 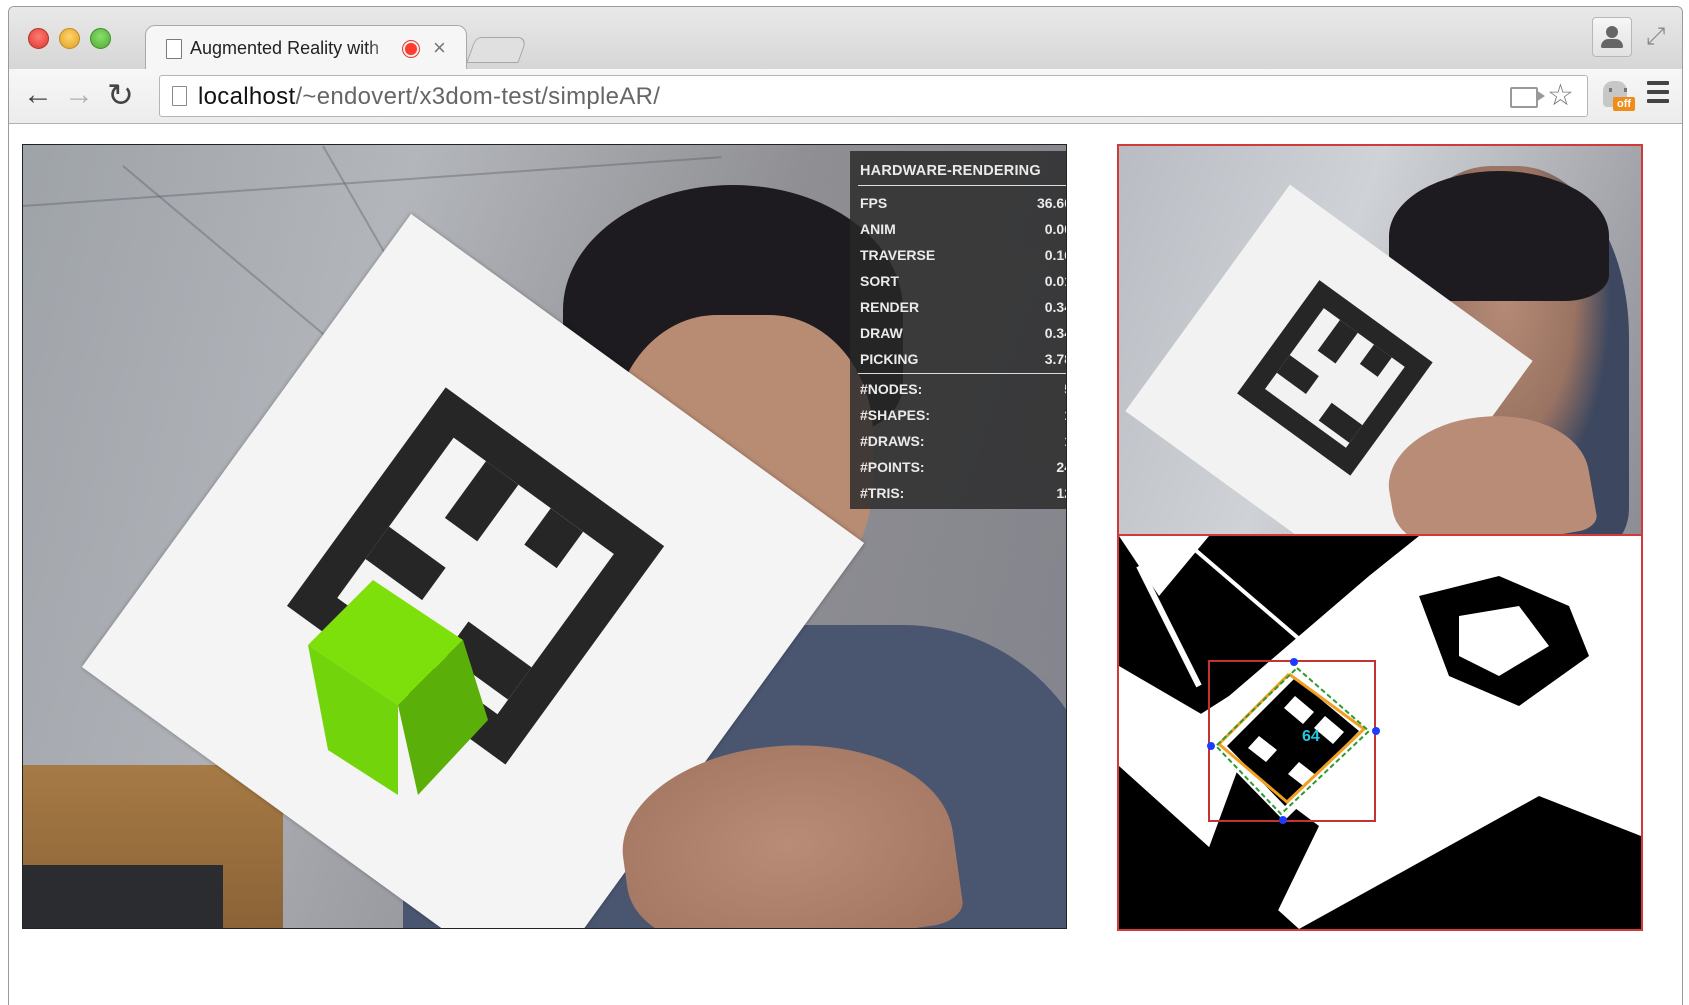 What do you see at coordinates (497, 50) in the screenshot?
I see `new-tab-button` at bounding box center [497, 50].